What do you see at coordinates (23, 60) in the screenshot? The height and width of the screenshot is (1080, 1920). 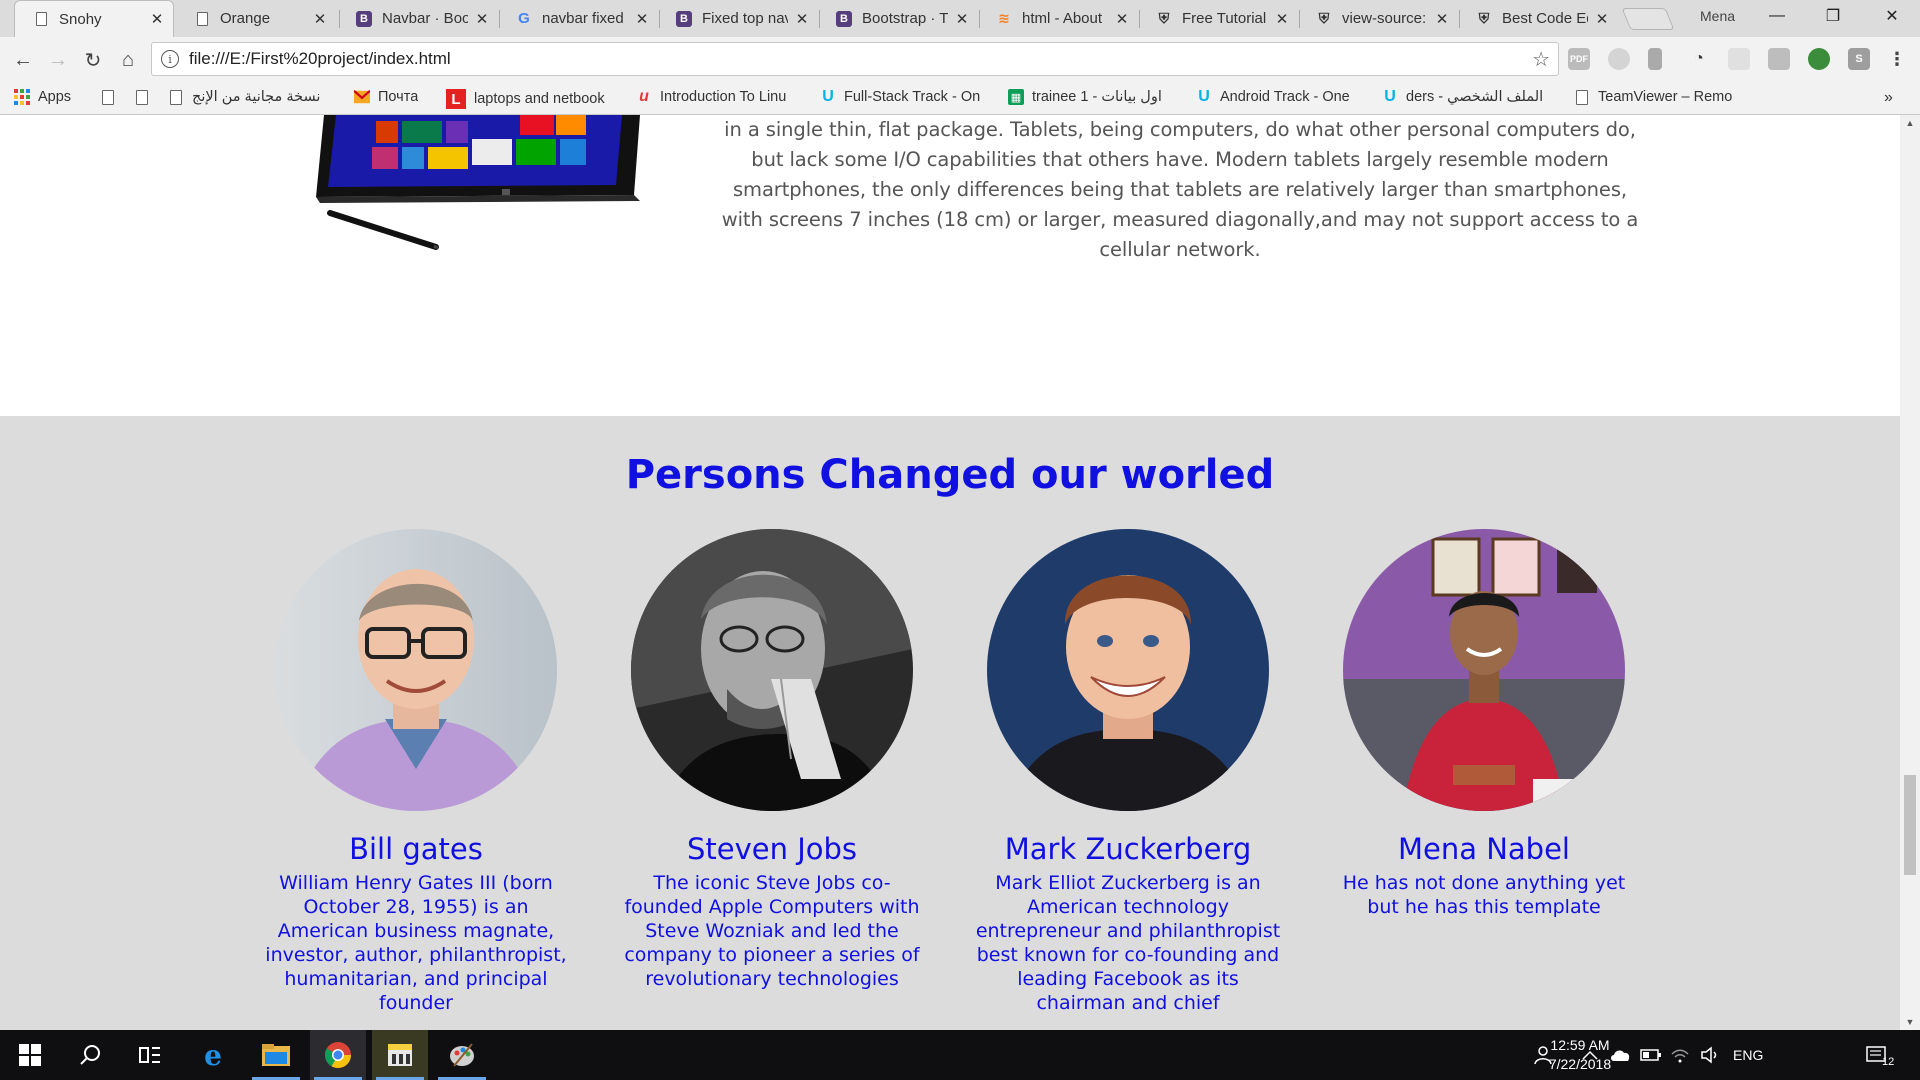 I see `back-button: ←` at bounding box center [23, 60].